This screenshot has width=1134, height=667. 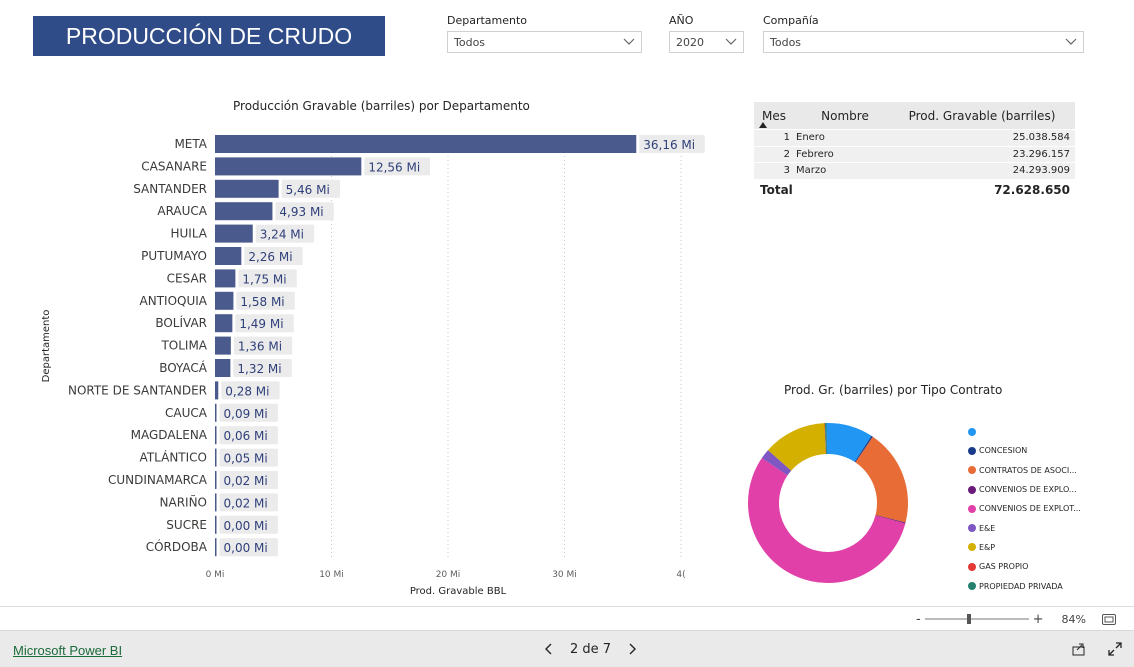 I want to click on legend-item: E&P, so click(x=1024, y=547).